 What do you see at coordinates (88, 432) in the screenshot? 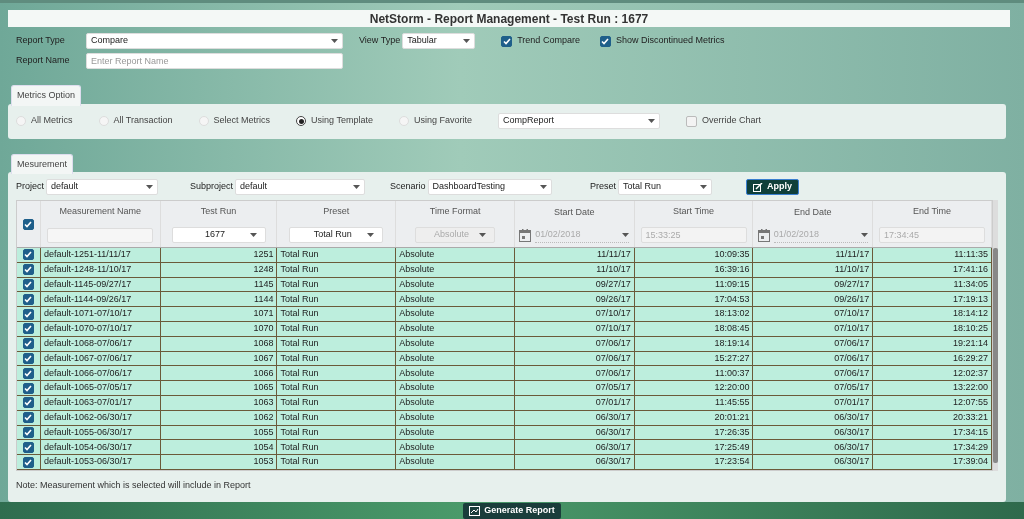
I see `table-cell-text: default-1055-06/30/17` at bounding box center [88, 432].